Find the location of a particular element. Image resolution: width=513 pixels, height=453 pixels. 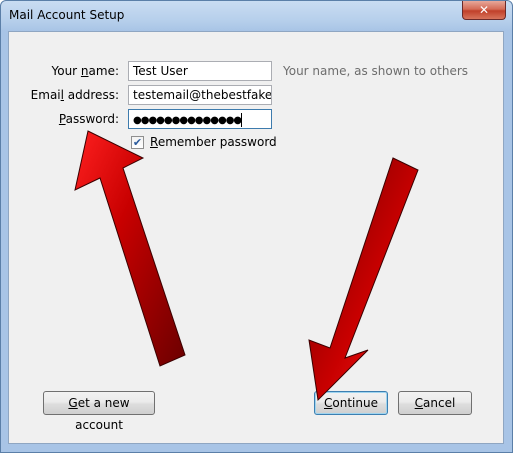

get-new-account-button: Get a new account is located at coordinates (99, 411).